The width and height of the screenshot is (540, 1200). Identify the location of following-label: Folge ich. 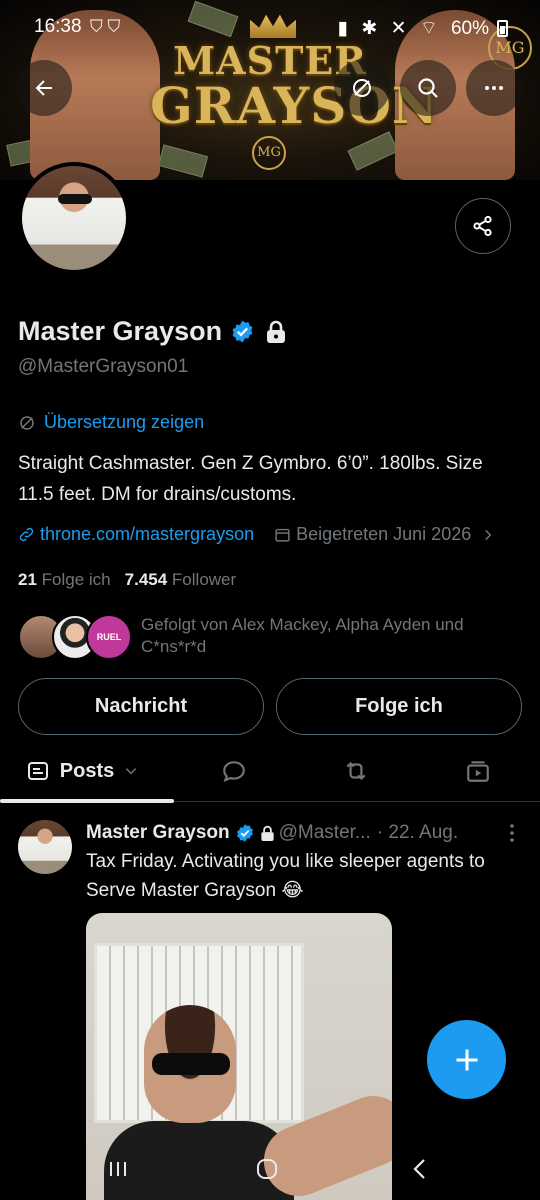
(76, 579).